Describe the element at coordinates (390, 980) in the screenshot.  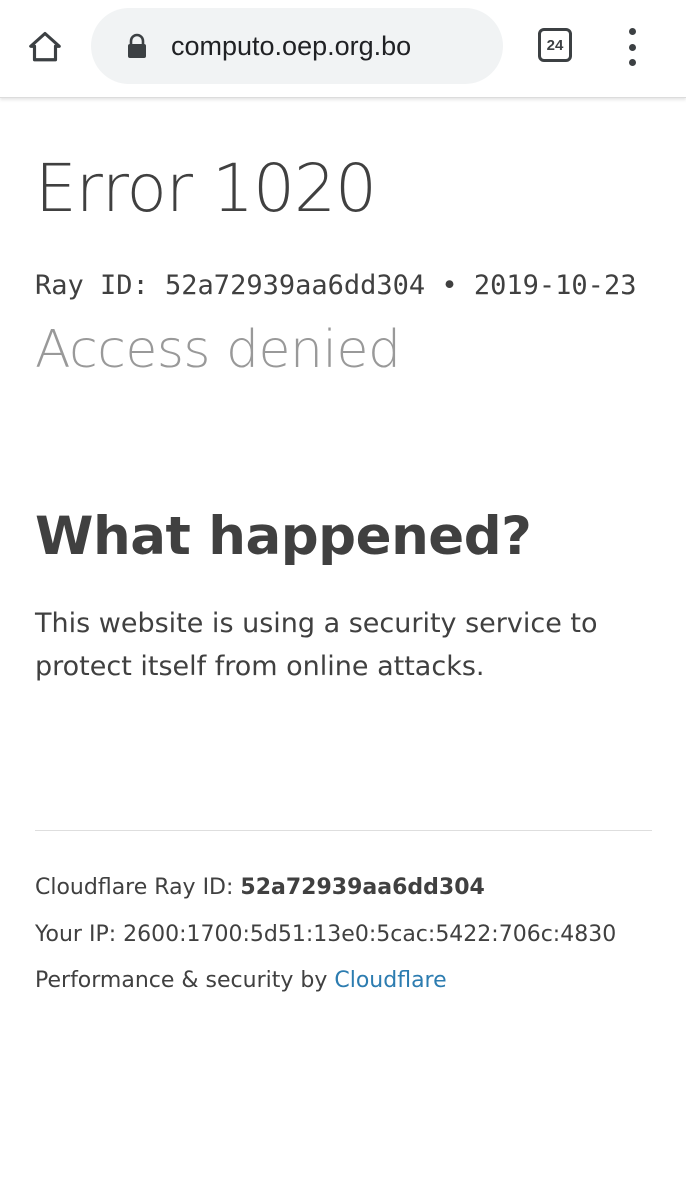
I see `cloudflare-link: Cloudflare` at that location.